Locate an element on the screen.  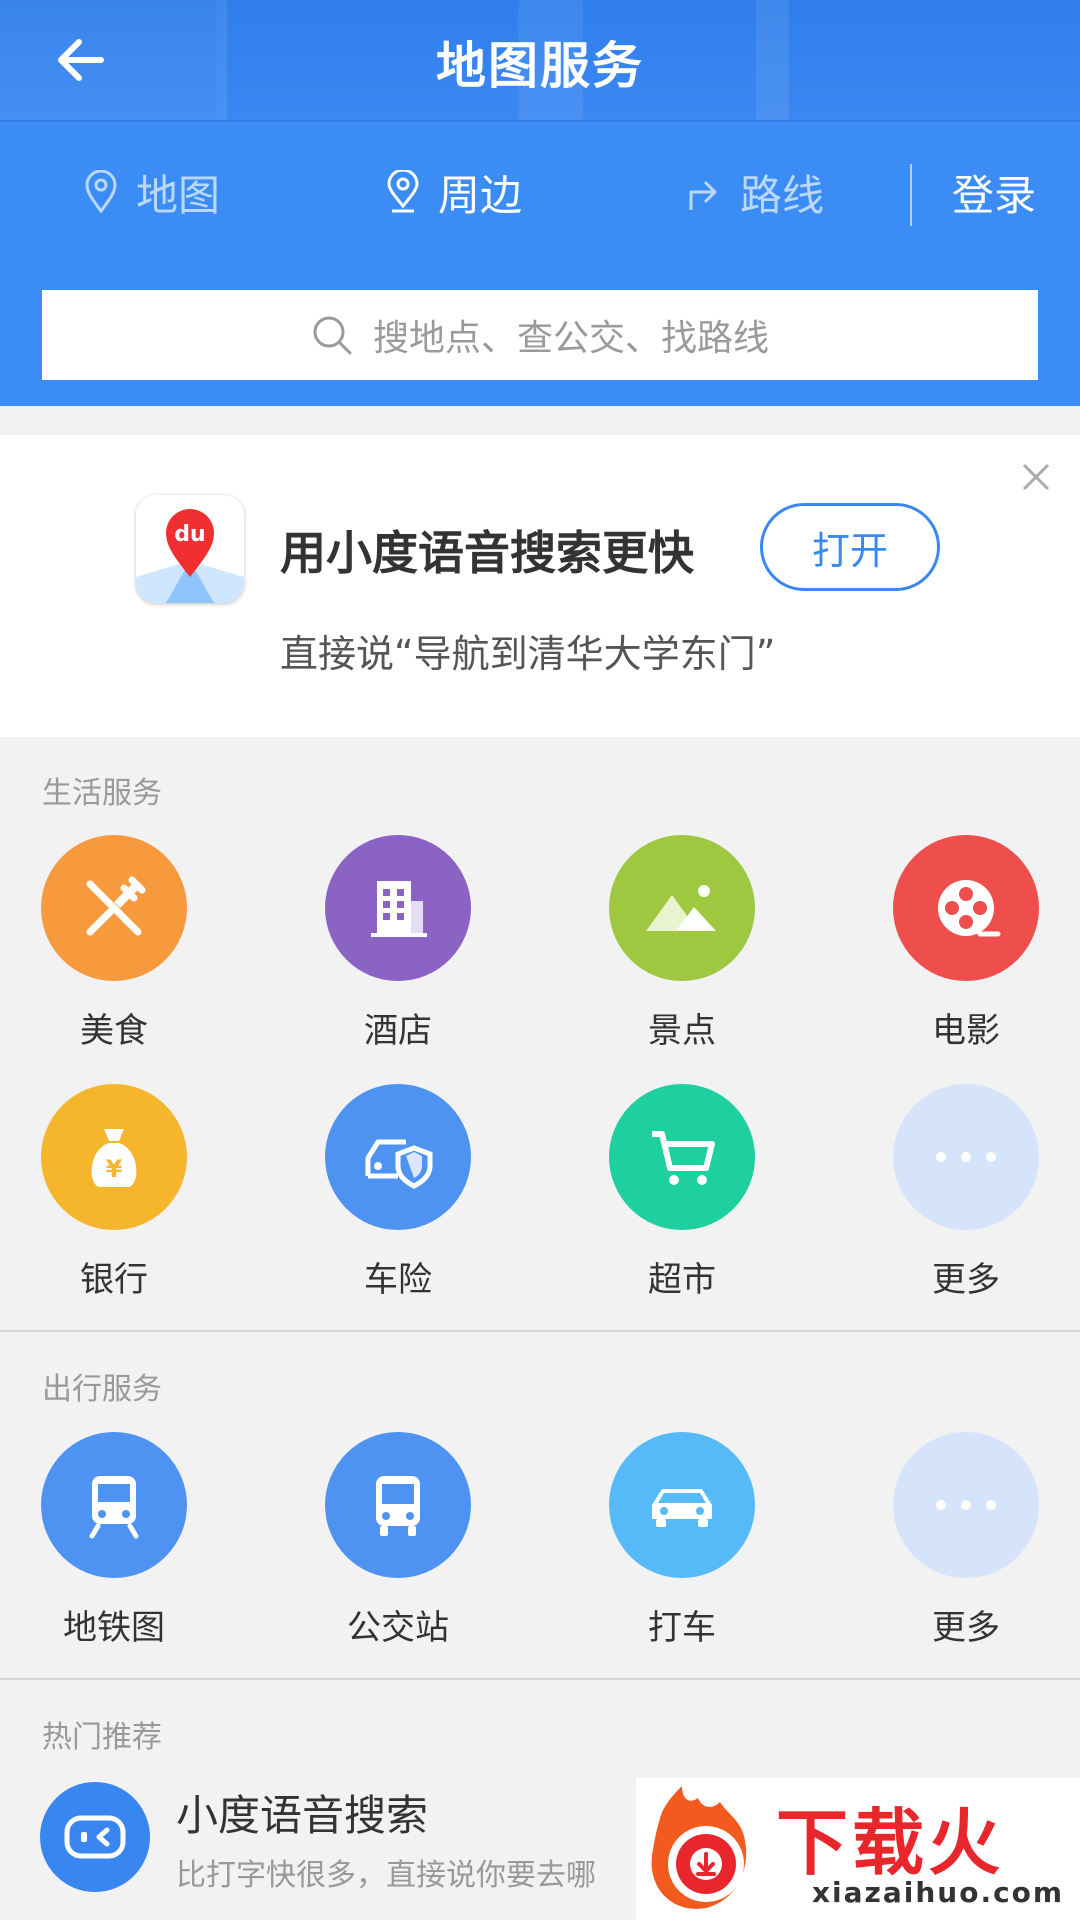
grid-item-bank: ¥ 银行 is located at coordinates (114, 1192).